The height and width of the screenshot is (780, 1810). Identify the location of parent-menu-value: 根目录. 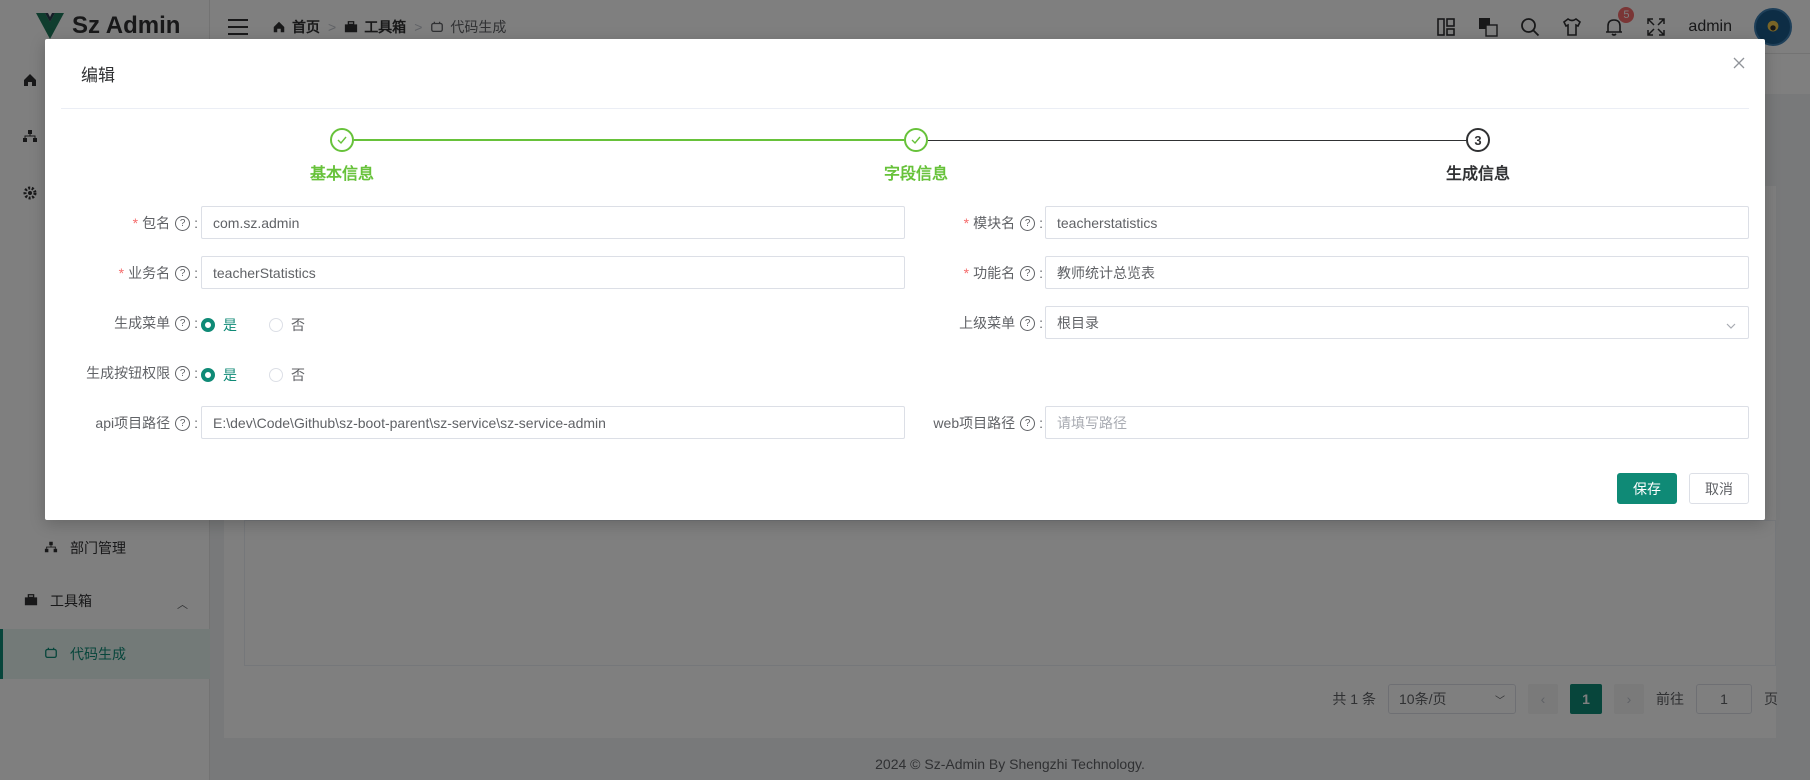
(1078, 322).